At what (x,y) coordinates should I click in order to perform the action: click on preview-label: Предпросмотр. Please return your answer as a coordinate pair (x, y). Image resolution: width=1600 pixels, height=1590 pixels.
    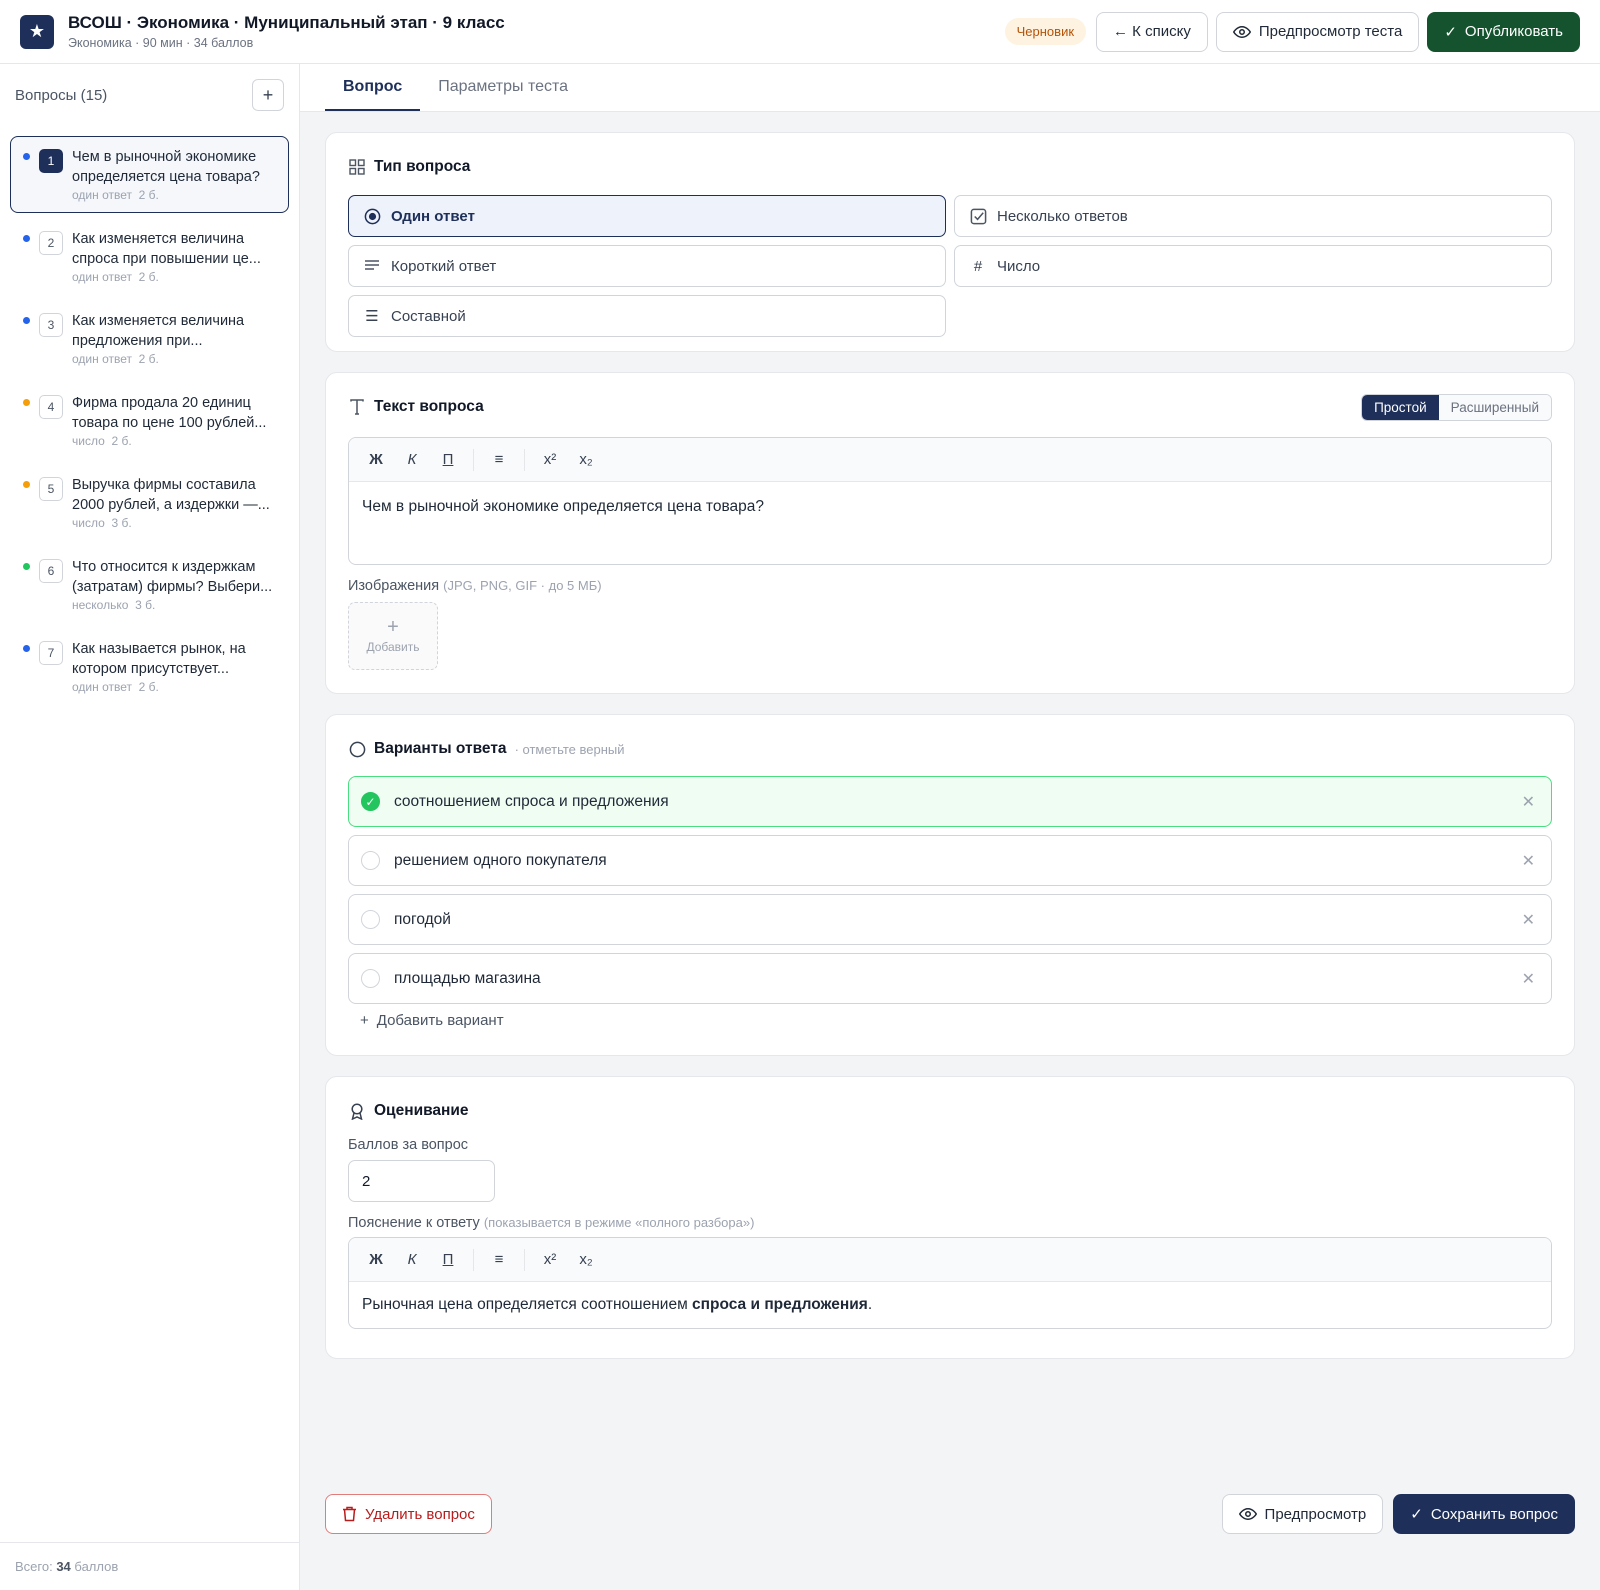
    Looking at the image, I should click on (1315, 1514).